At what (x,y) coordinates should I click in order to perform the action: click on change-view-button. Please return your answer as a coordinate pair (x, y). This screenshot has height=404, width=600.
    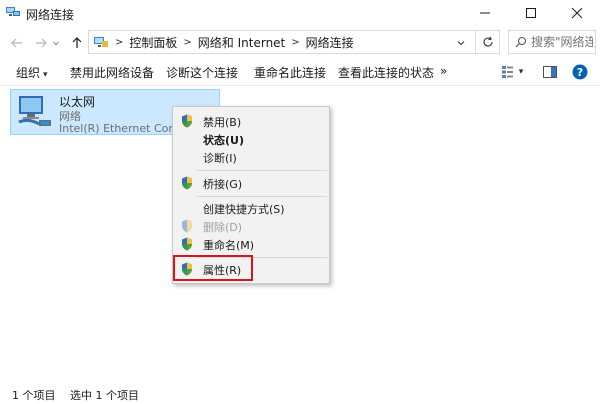
    Looking at the image, I should click on (508, 72).